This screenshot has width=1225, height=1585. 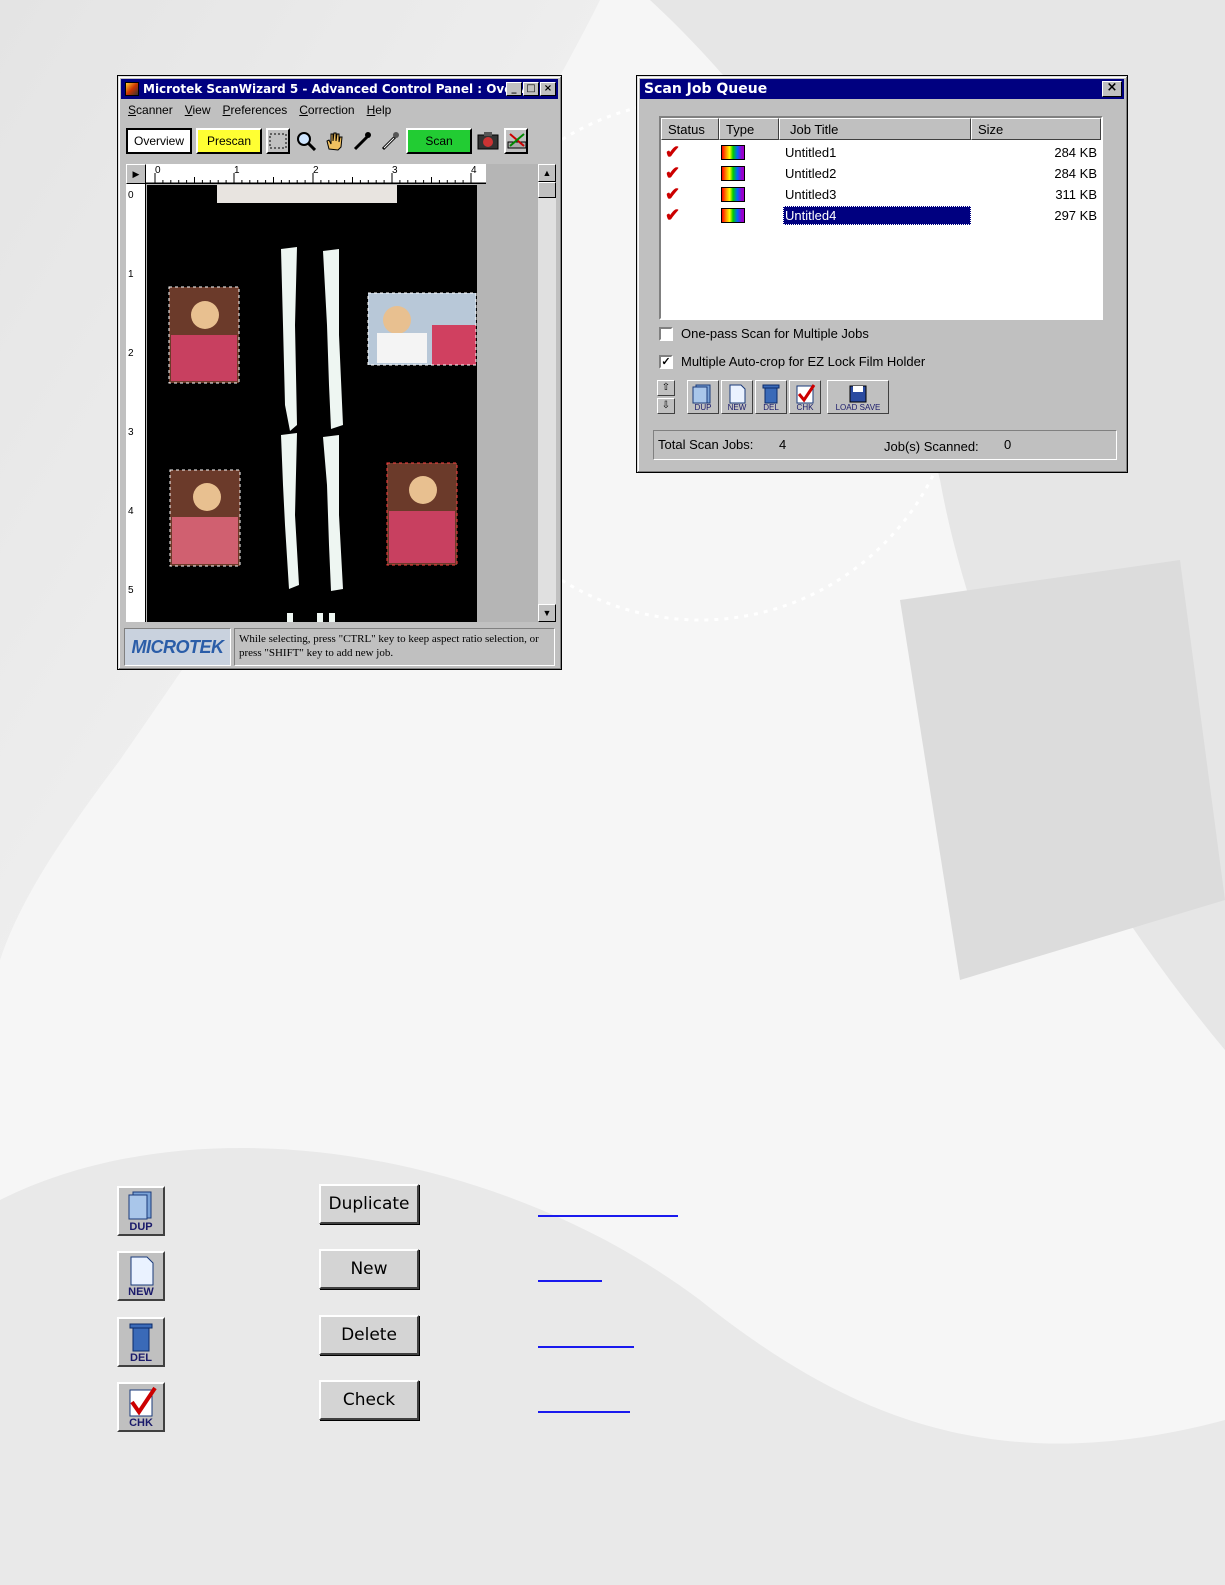 I want to click on dup-icon-label: DUP, so click(x=141, y=1227).